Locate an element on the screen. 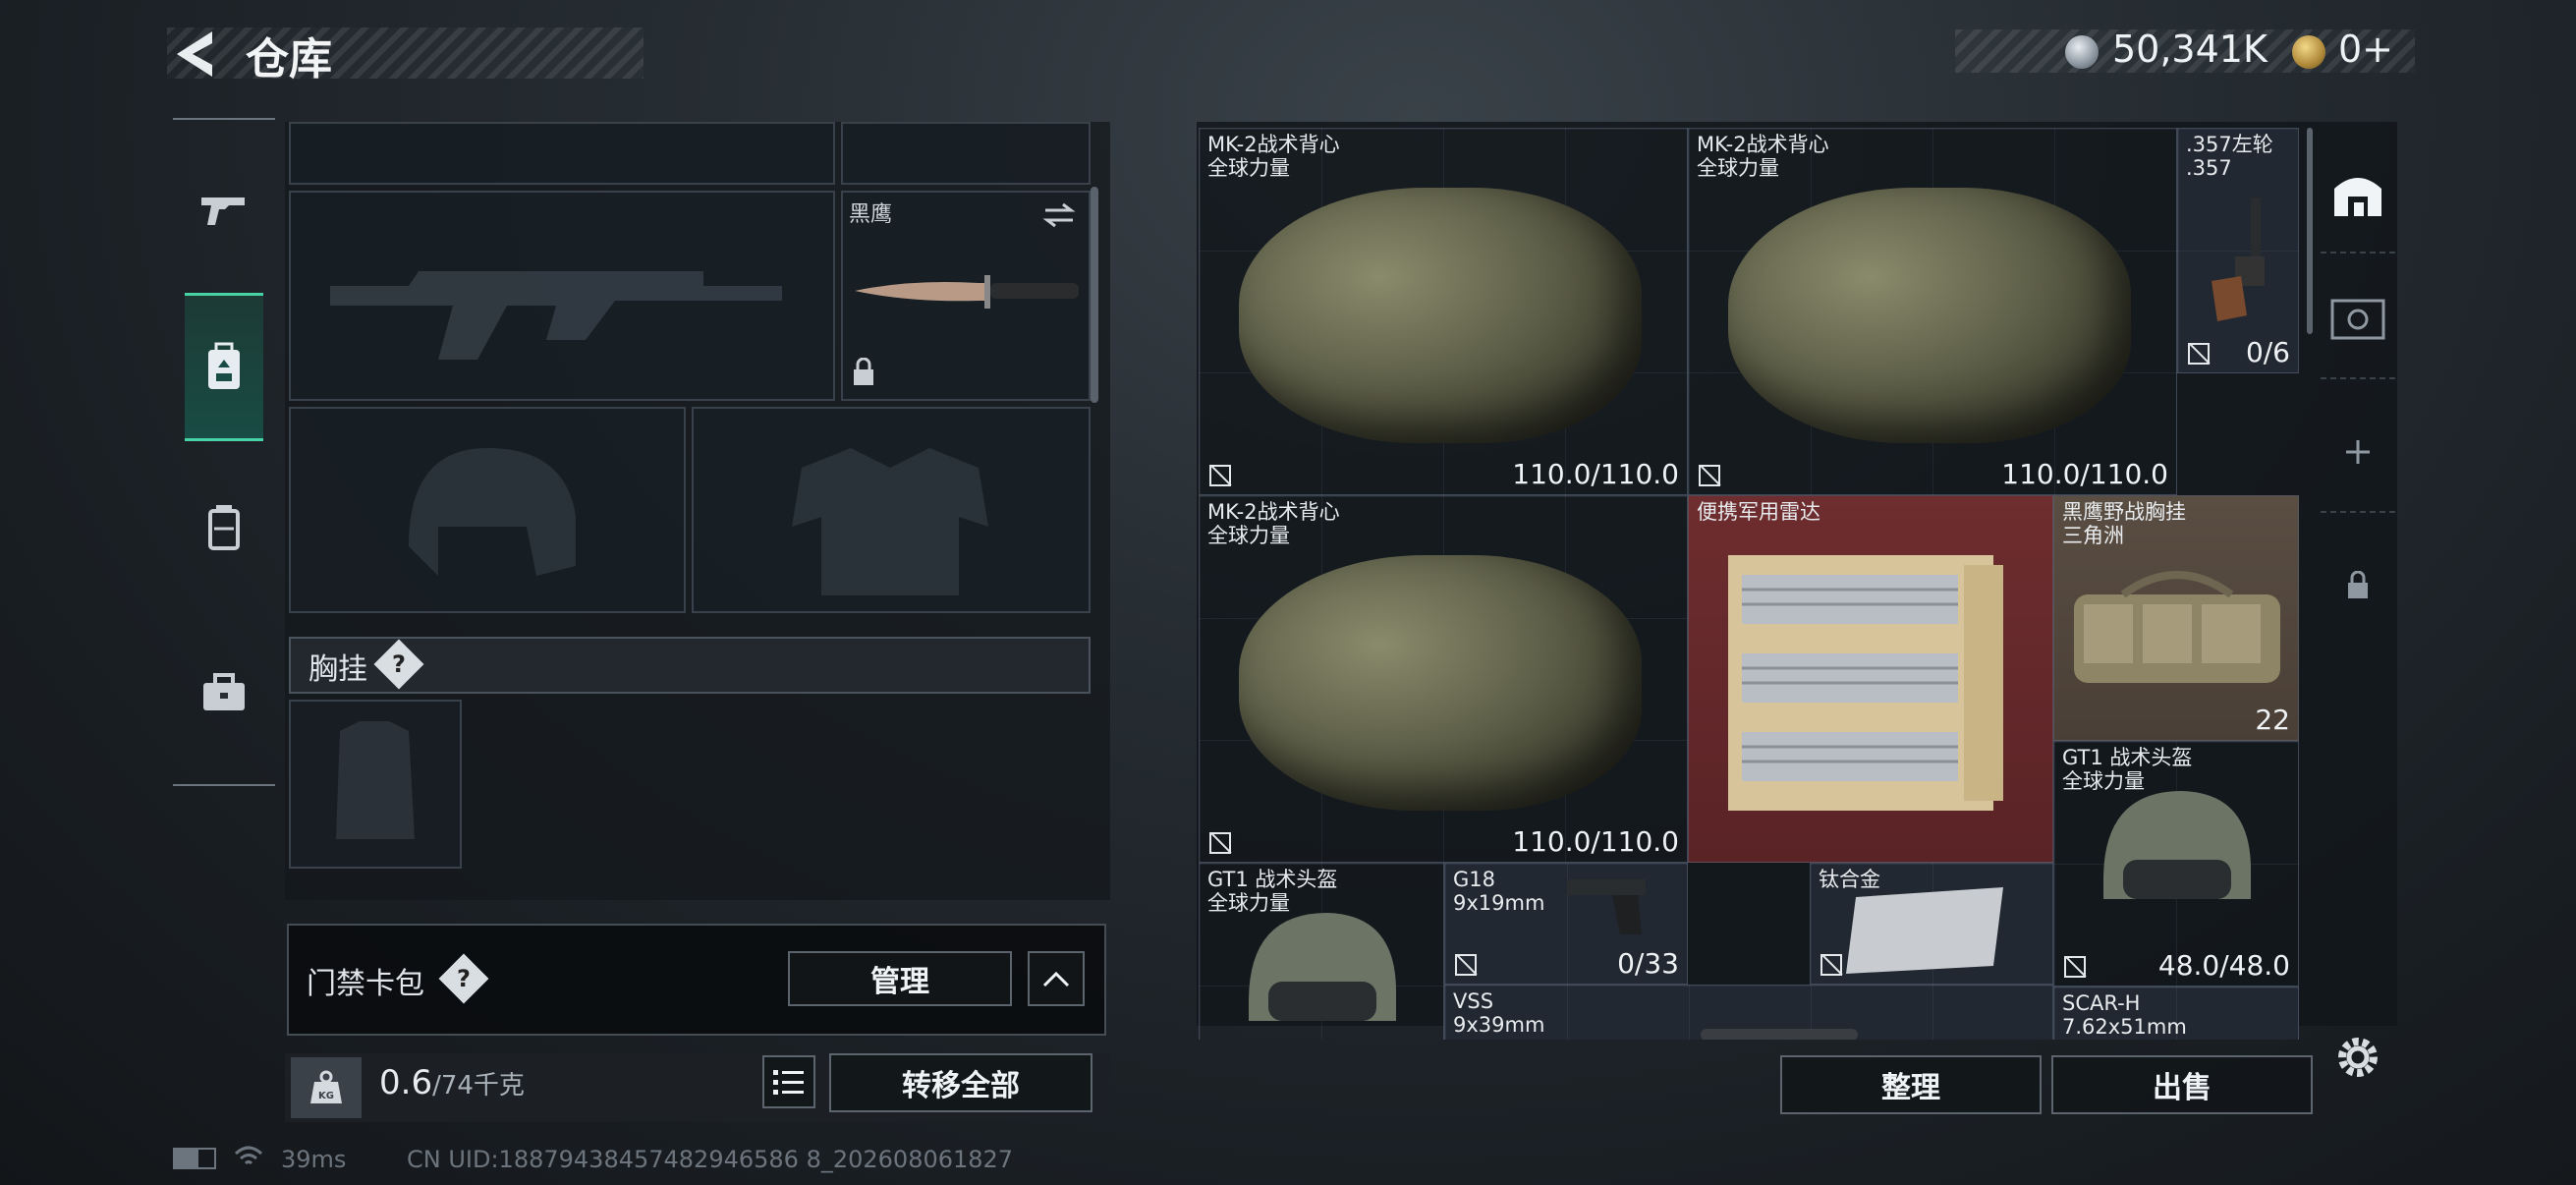 The width and height of the screenshot is (2576, 1185). silver-coin-icon is located at coordinates (2082, 52).